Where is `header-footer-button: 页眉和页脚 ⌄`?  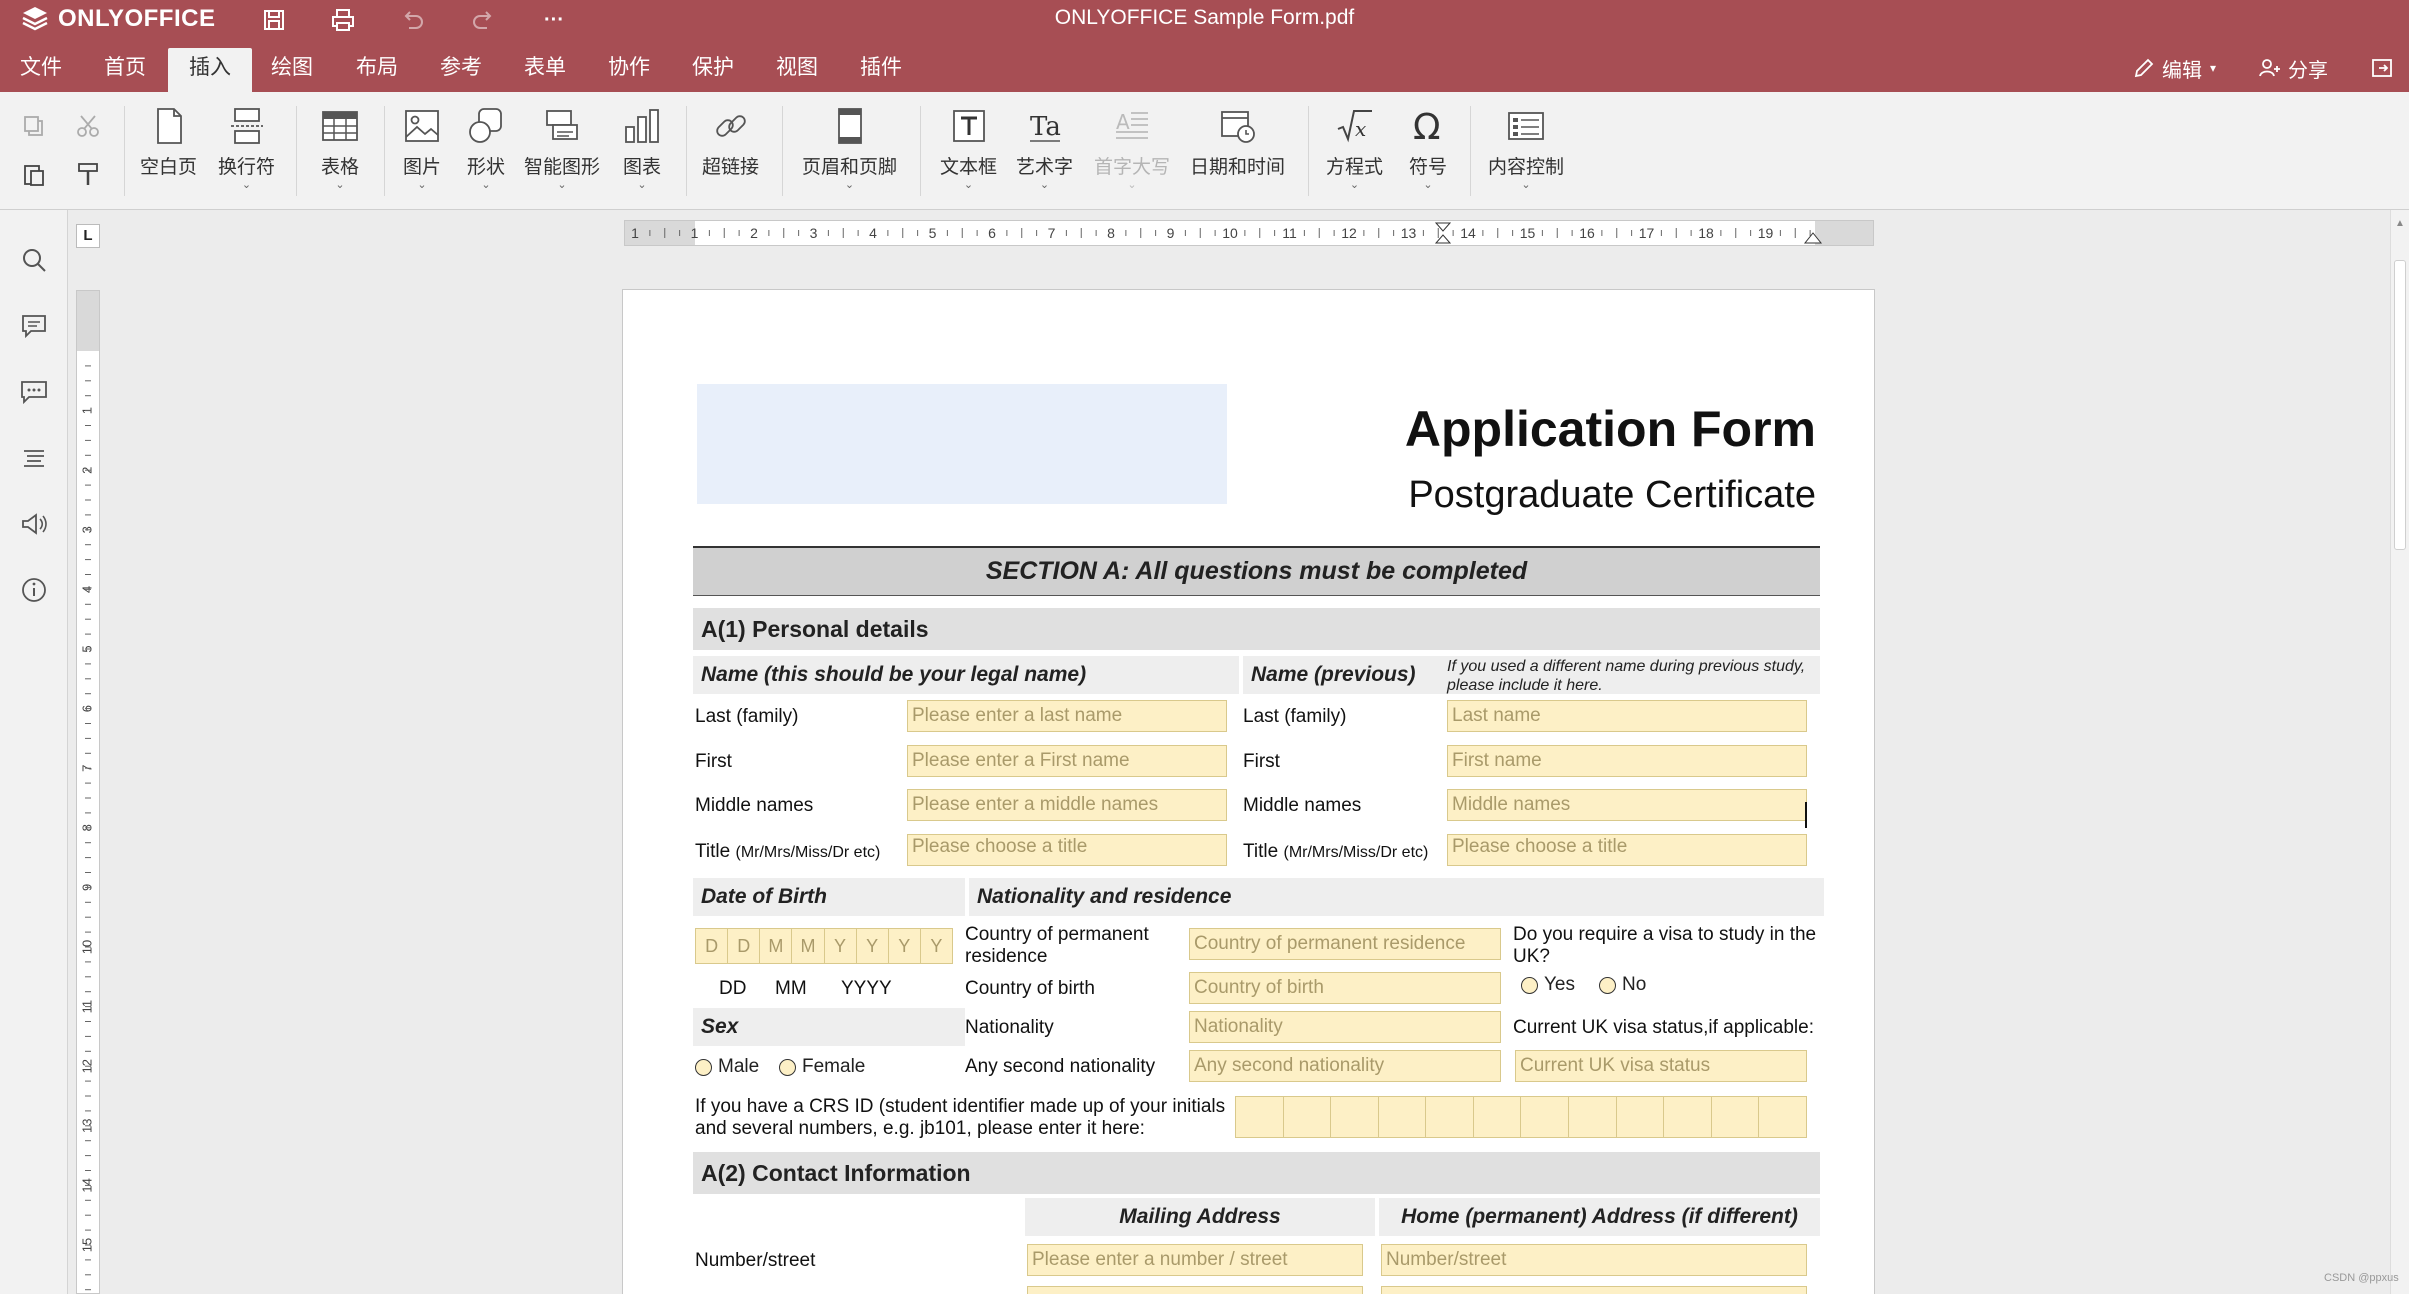 header-footer-button: 页眉和页脚 ⌄ is located at coordinates (849, 152).